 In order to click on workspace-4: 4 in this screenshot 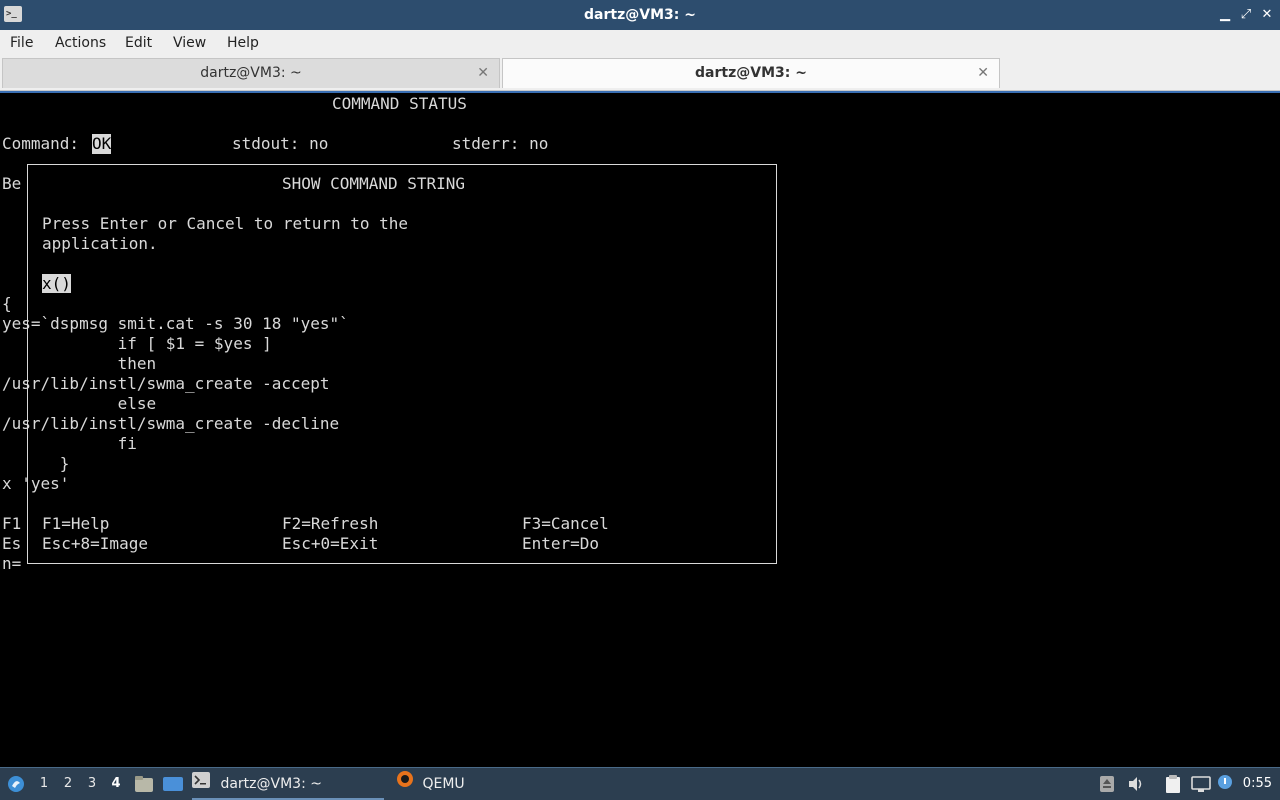, I will do `click(116, 784)`.